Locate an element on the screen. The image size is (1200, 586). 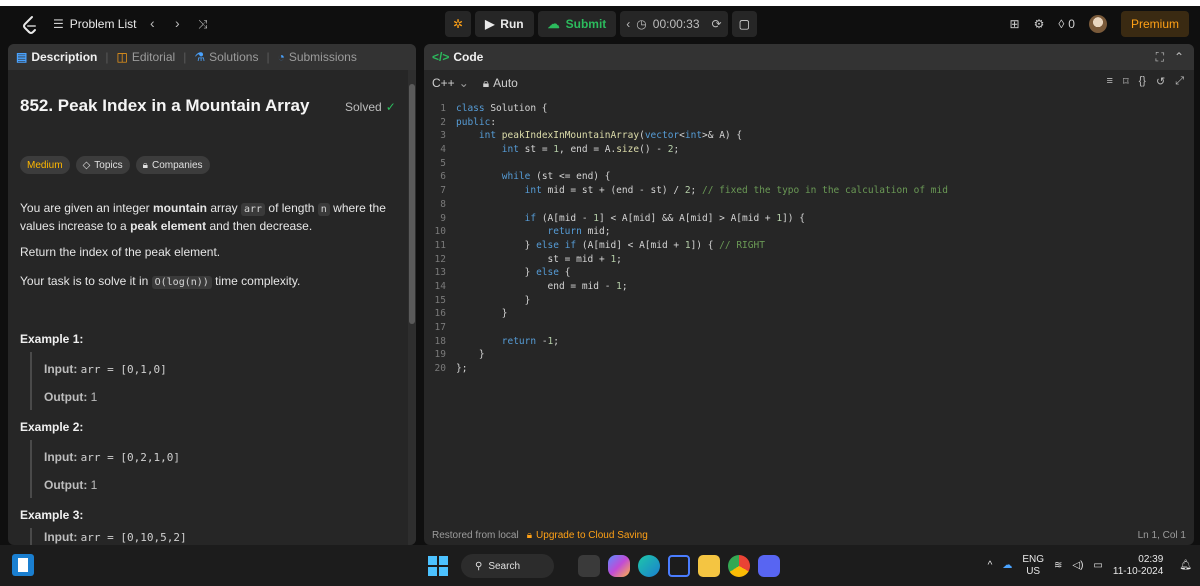
submit-button: ☁ Submit is located at coordinates (577, 24).